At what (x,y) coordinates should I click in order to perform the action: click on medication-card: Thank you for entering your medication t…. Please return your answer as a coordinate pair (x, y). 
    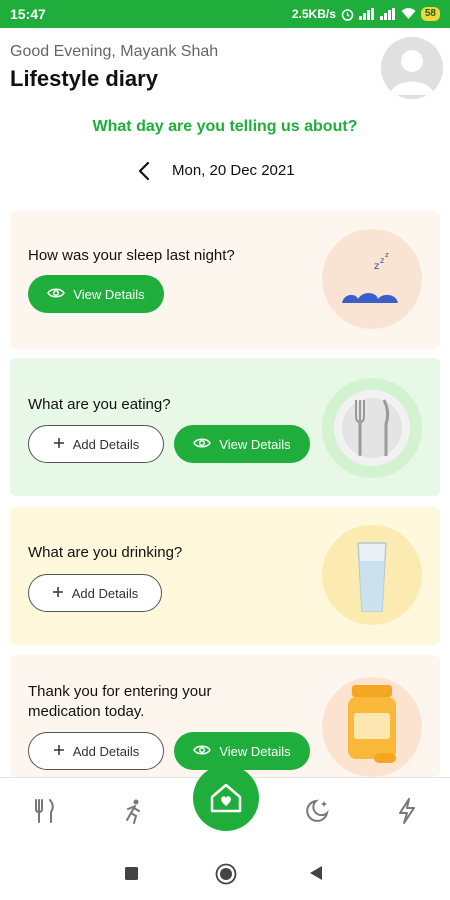
    Looking at the image, I should click on (225, 716).